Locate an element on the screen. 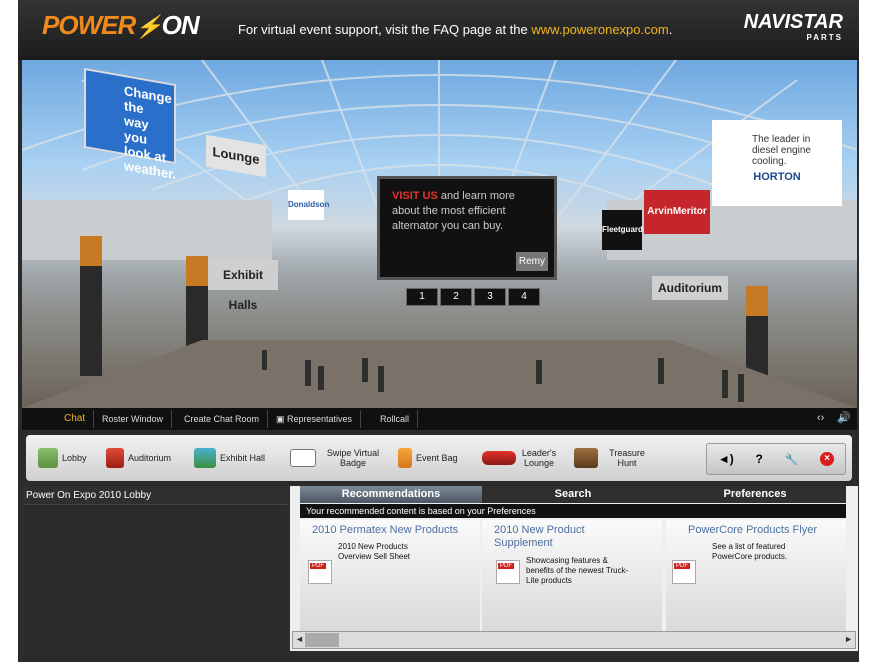  chat-area is located at coordinates (155, 577).